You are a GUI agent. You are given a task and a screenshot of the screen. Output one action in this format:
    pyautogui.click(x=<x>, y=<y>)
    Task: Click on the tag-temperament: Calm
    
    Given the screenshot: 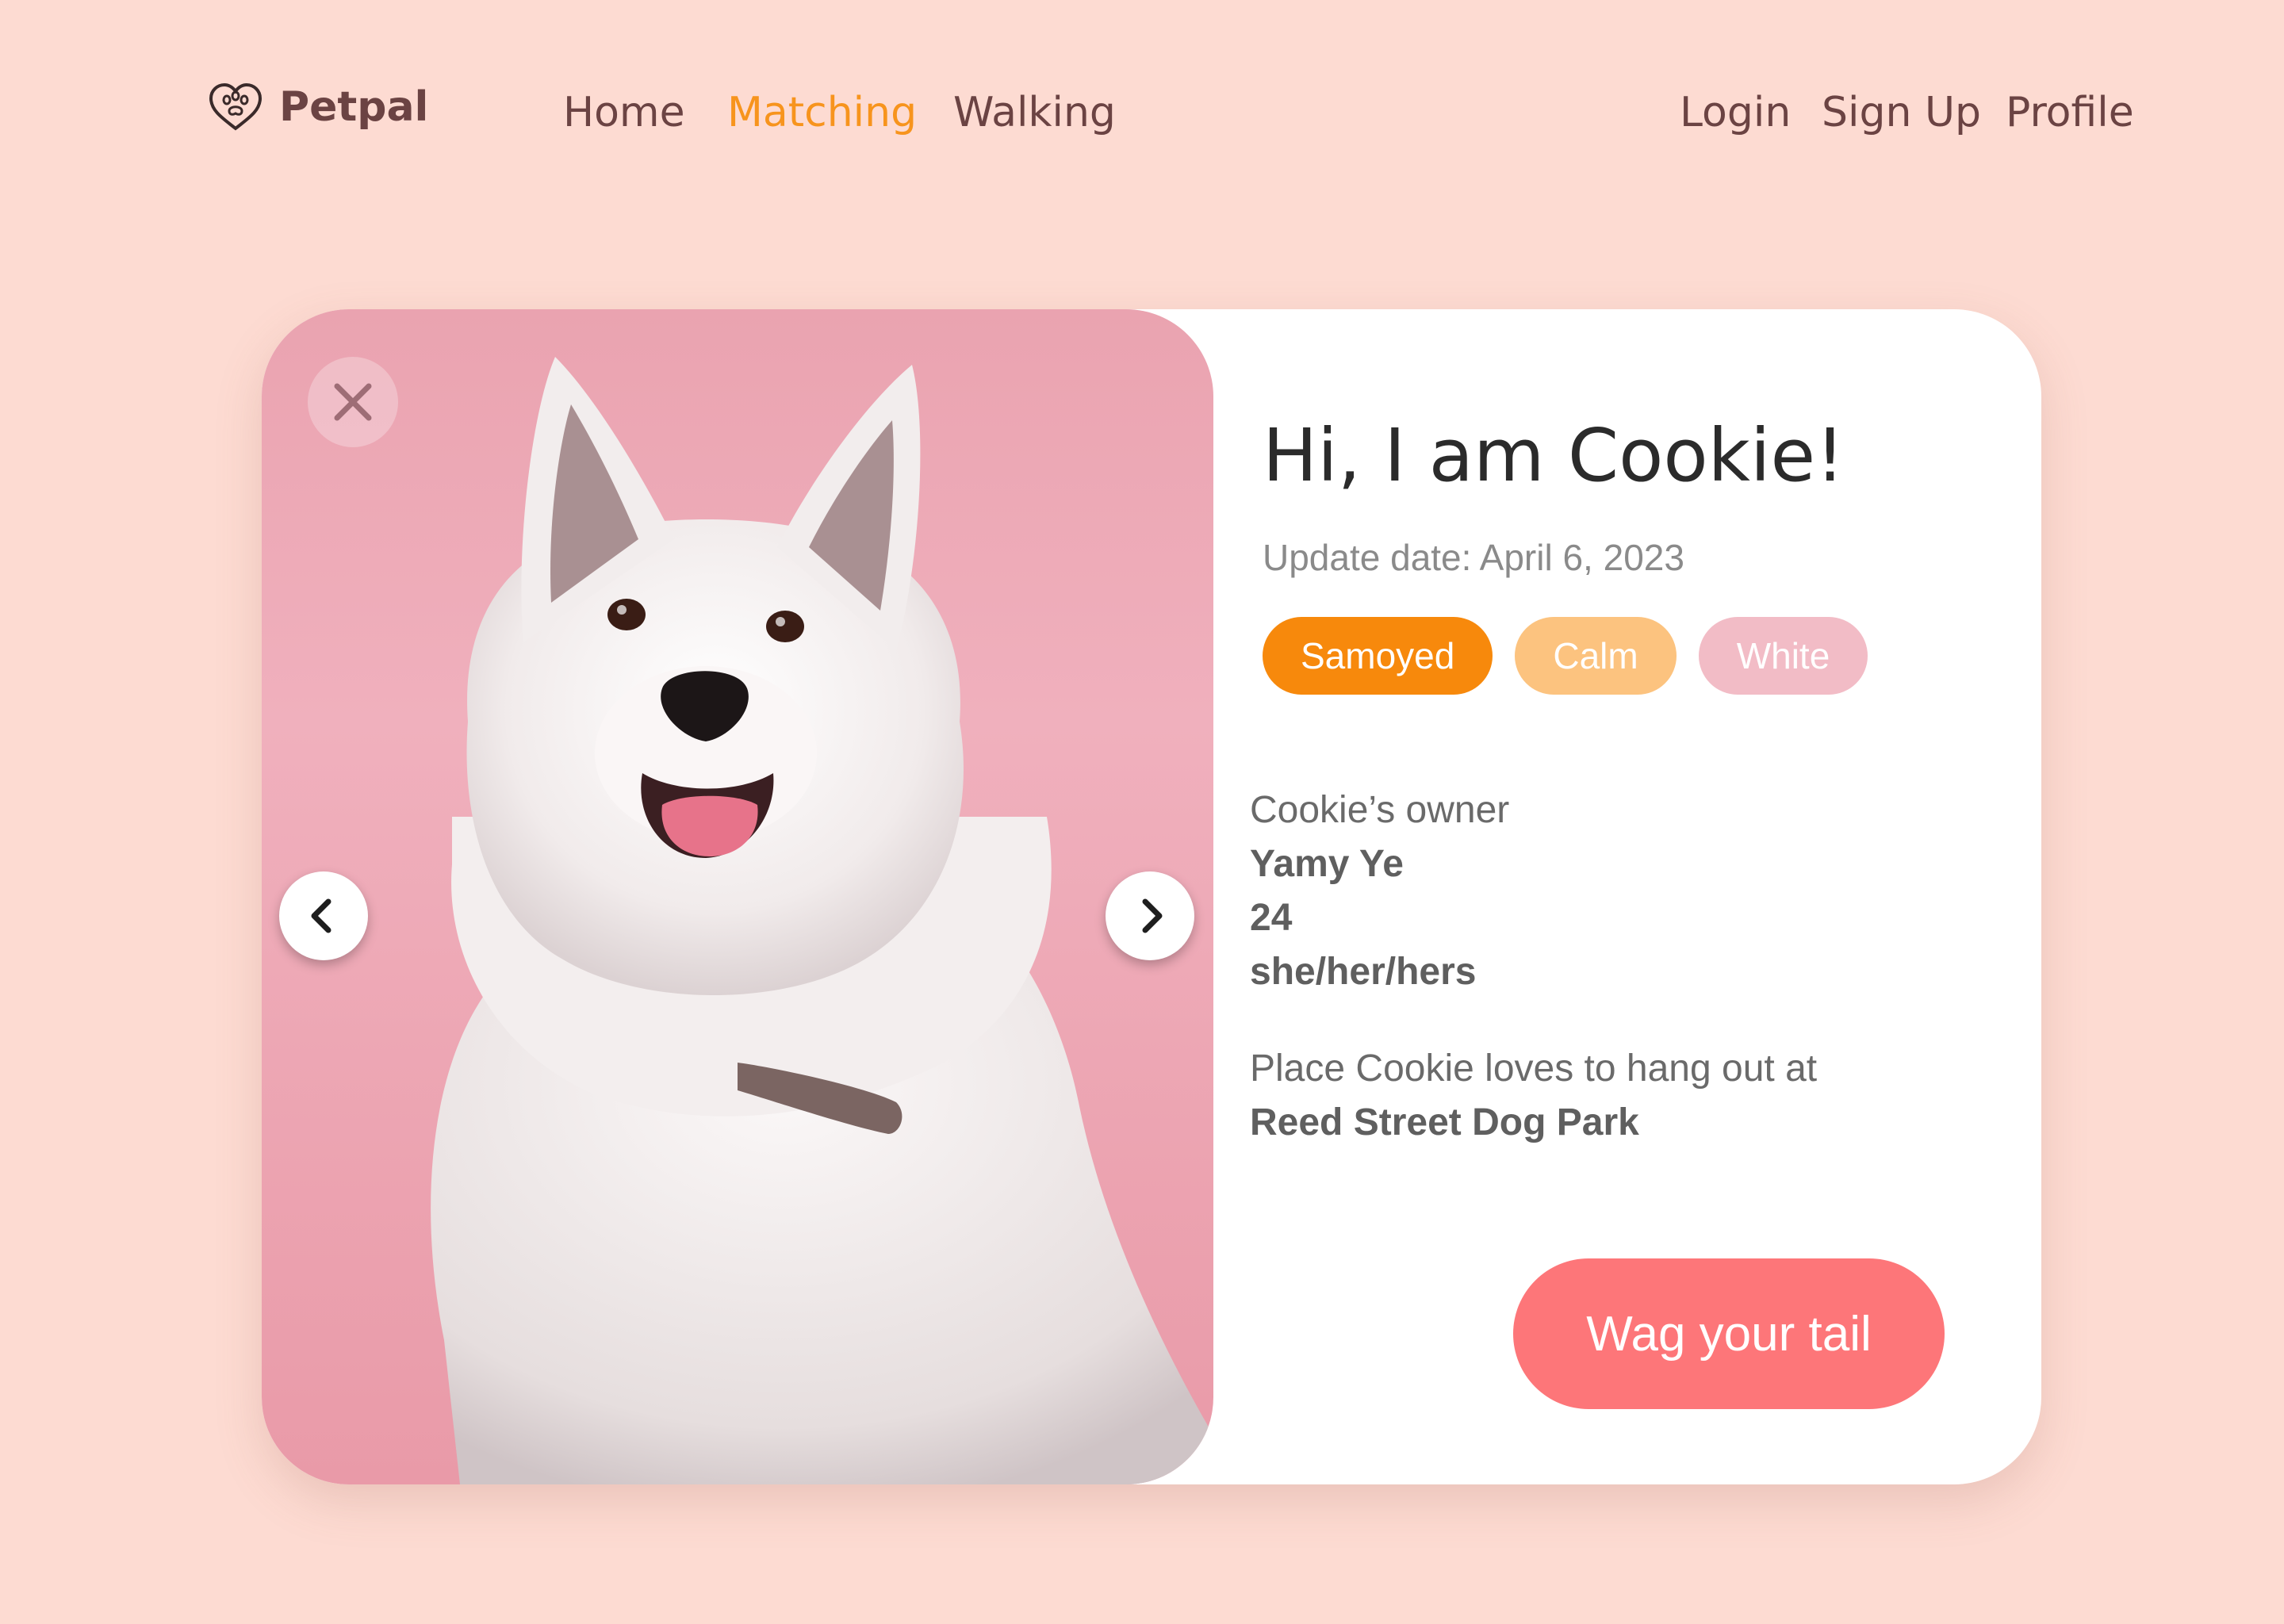 What is the action you would take?
    pyautogui.click(x=1596, y=656)
    